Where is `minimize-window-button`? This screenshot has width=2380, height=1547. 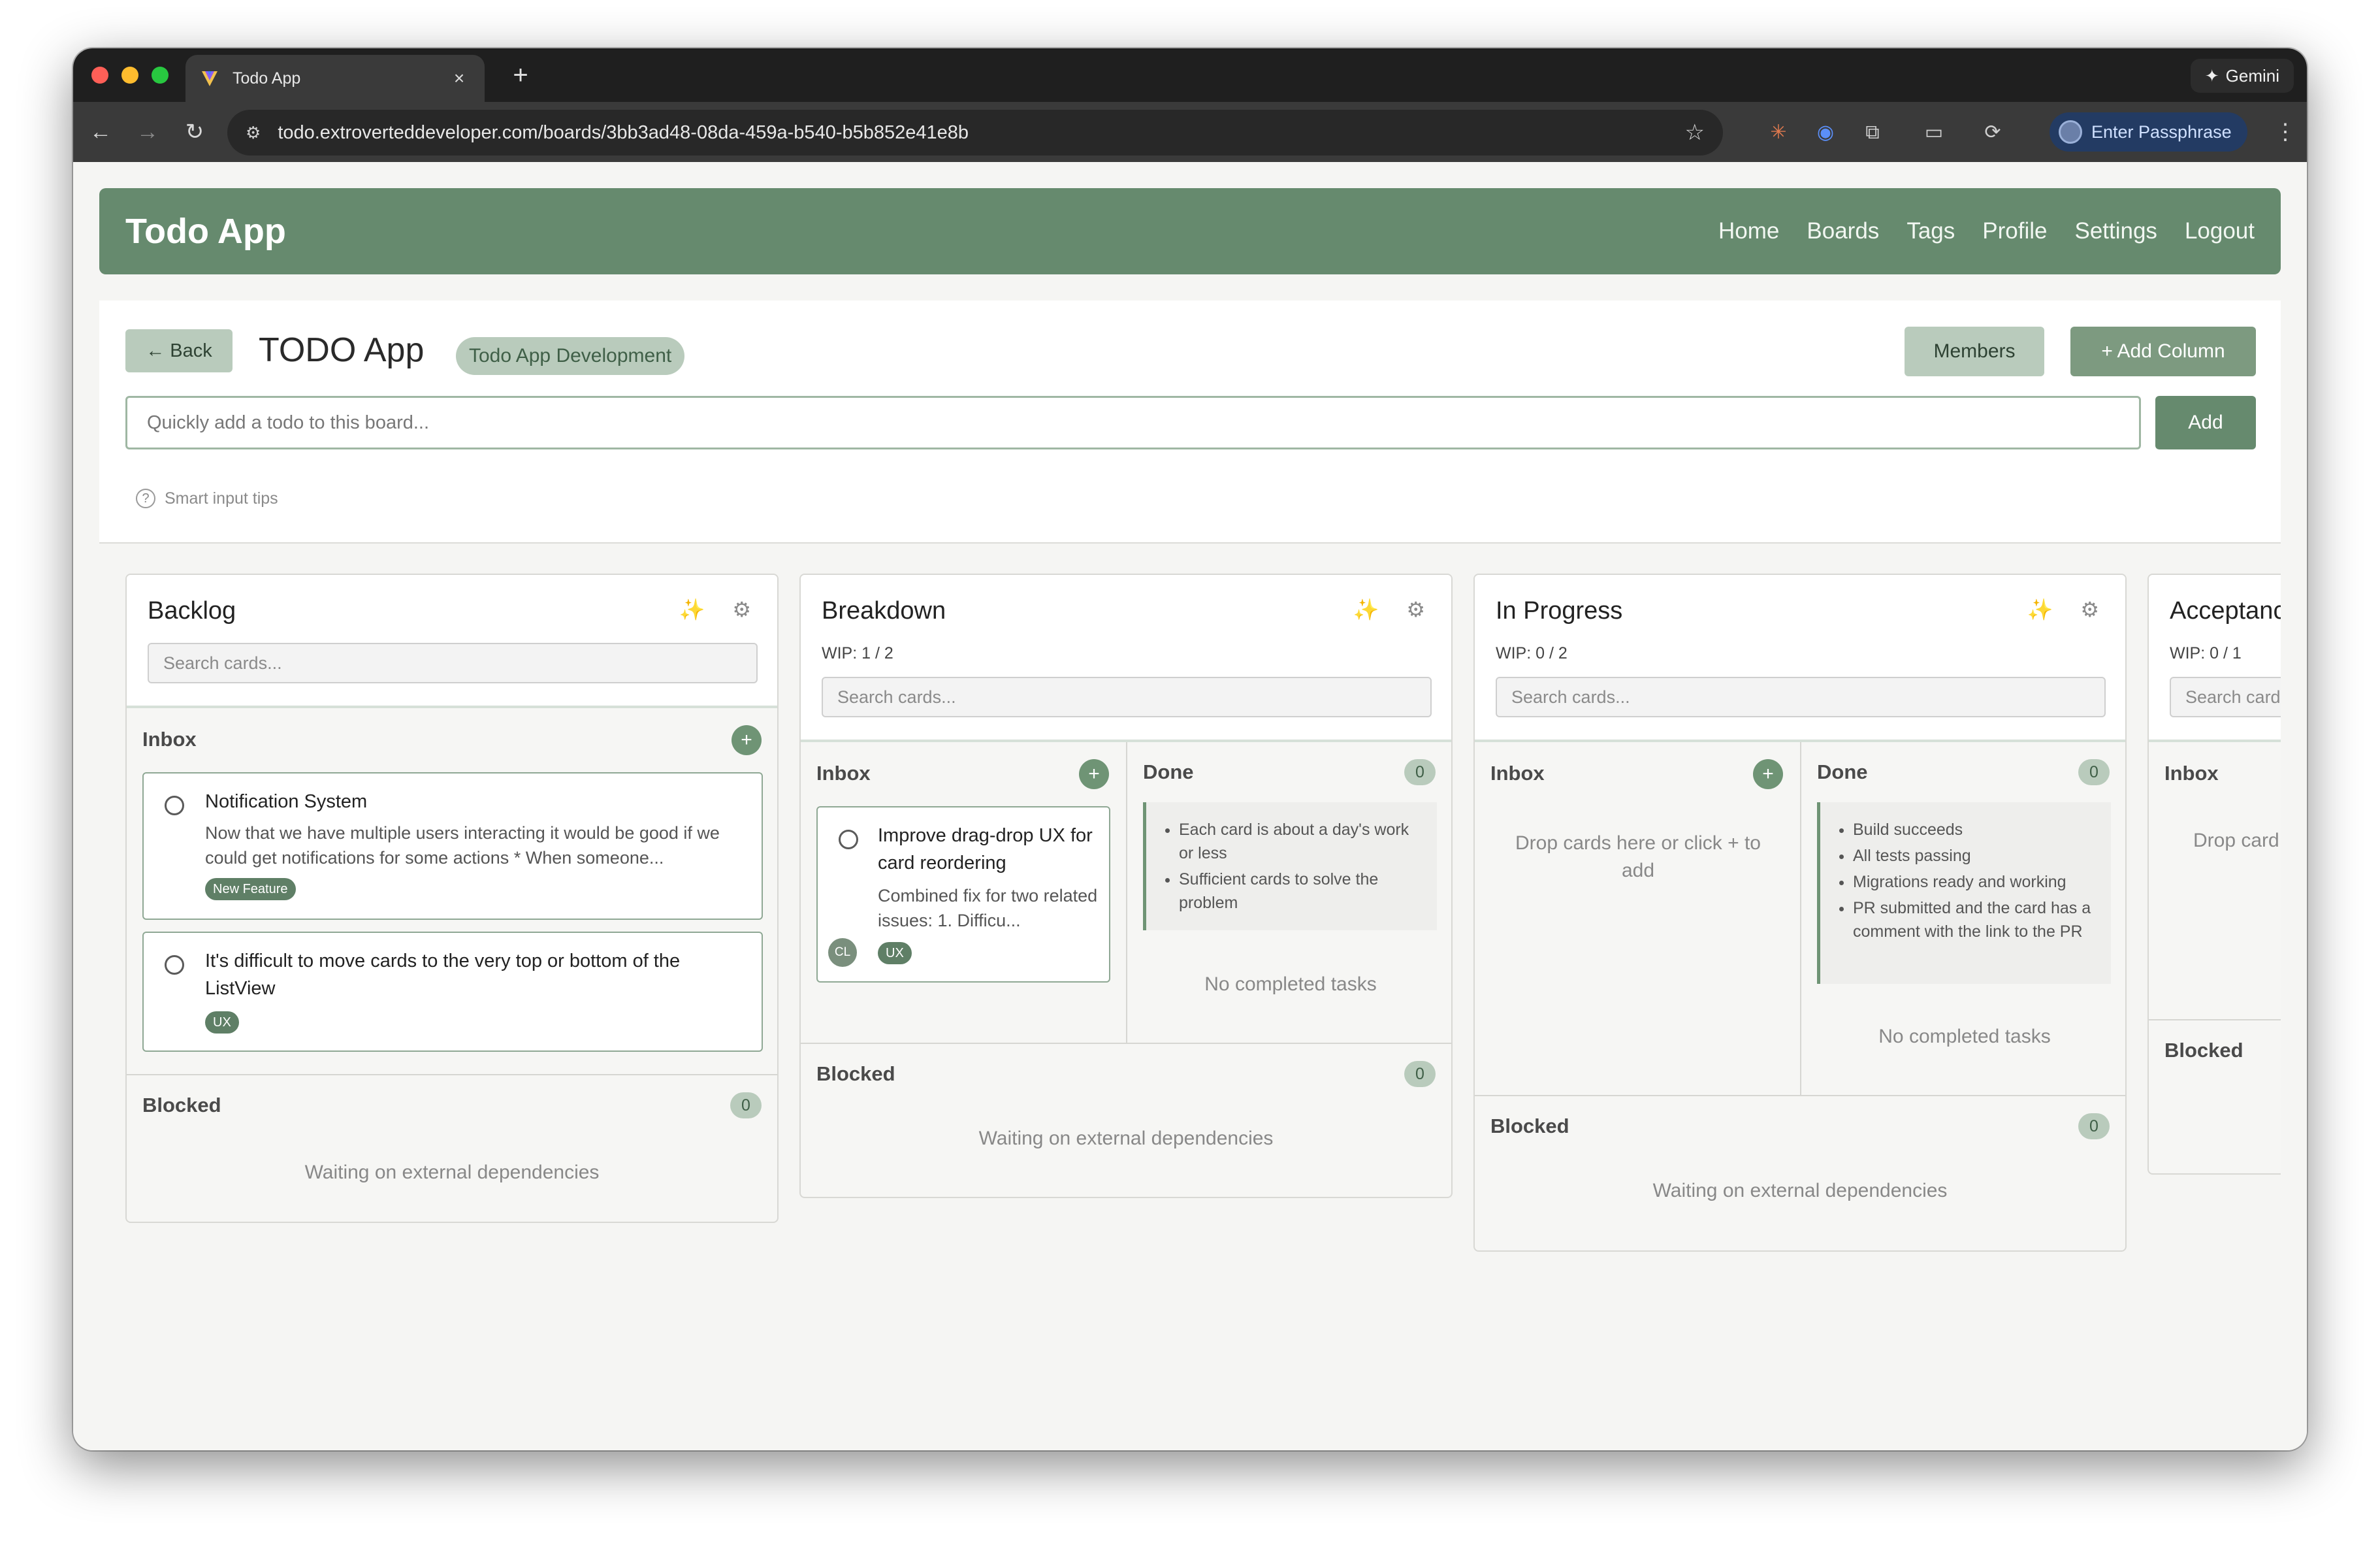
minimize-window-button is located at coordinates (129, 75).